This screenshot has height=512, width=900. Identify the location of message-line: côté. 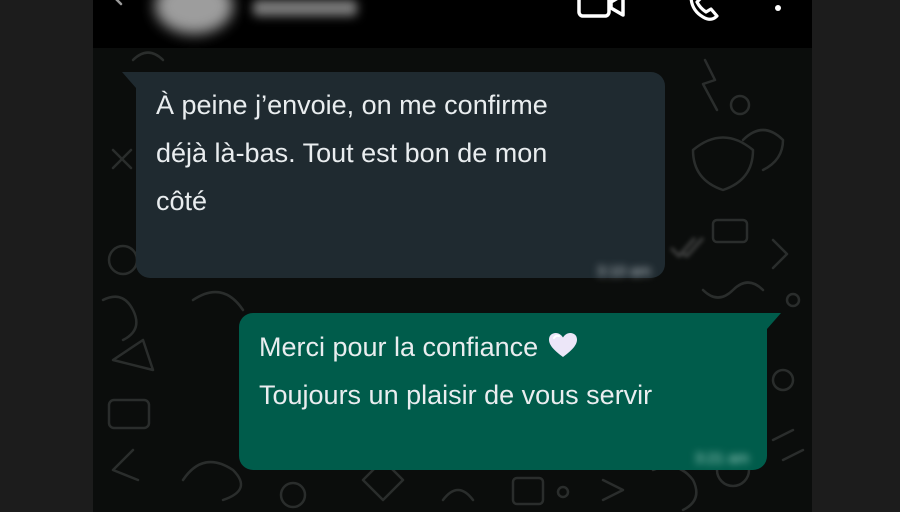
(182, 201).